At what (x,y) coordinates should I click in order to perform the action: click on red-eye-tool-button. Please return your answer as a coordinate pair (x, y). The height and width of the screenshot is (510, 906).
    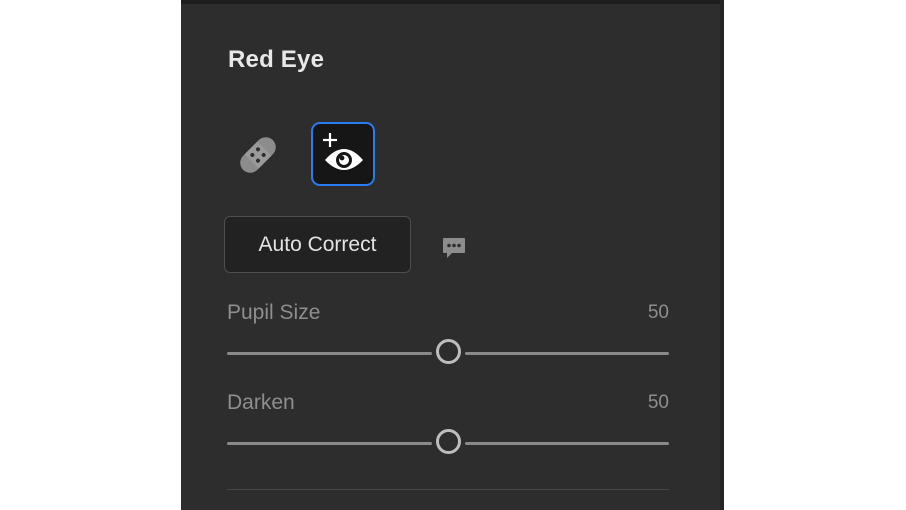
    Looking at the image, I should click on (343, 154).